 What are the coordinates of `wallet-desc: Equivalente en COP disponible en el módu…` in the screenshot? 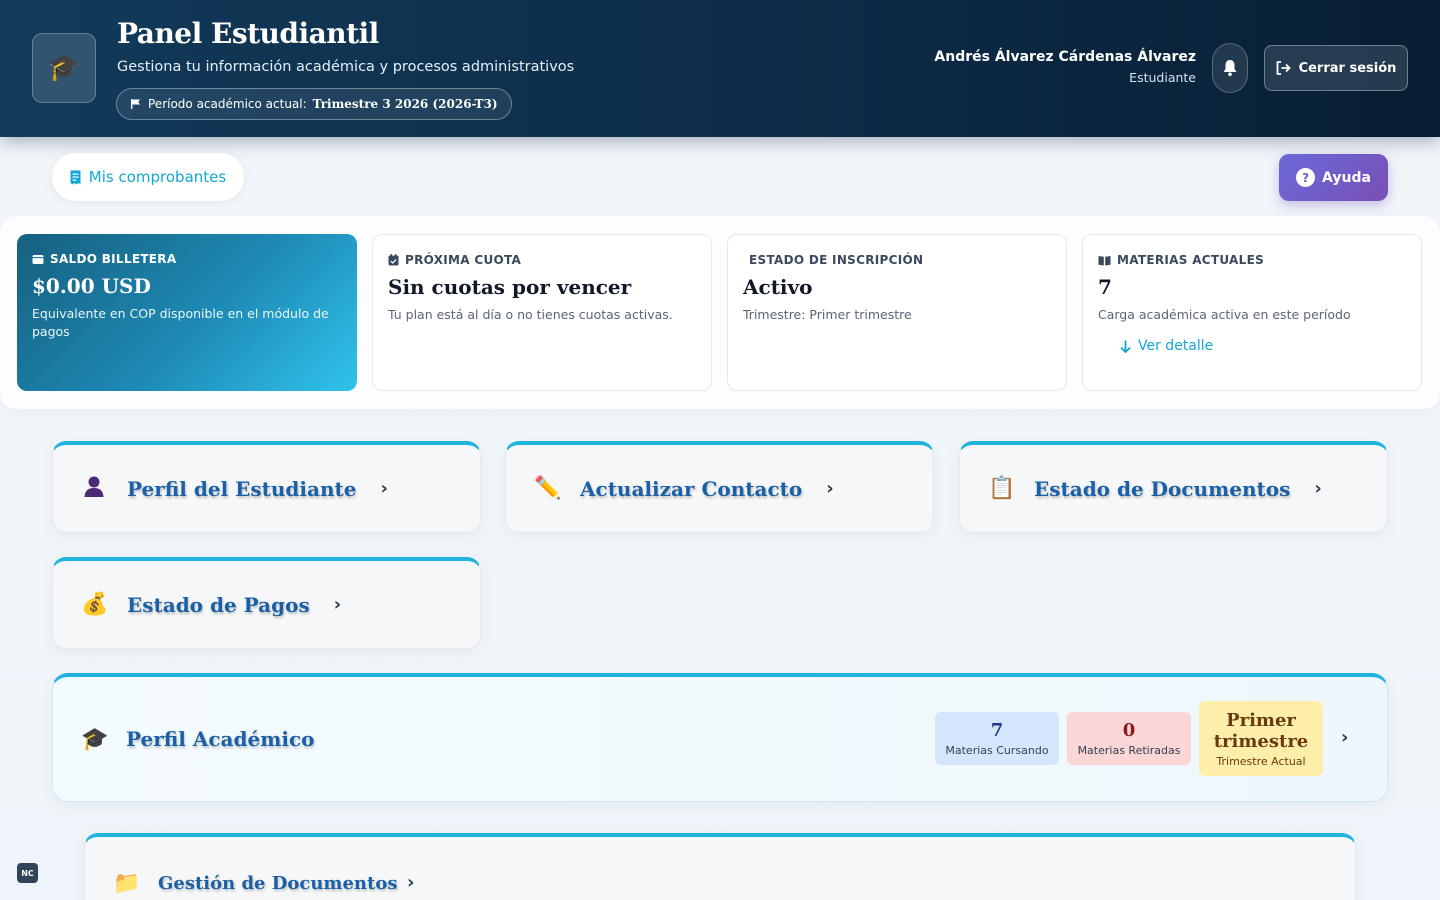 It's located at (180, 322).